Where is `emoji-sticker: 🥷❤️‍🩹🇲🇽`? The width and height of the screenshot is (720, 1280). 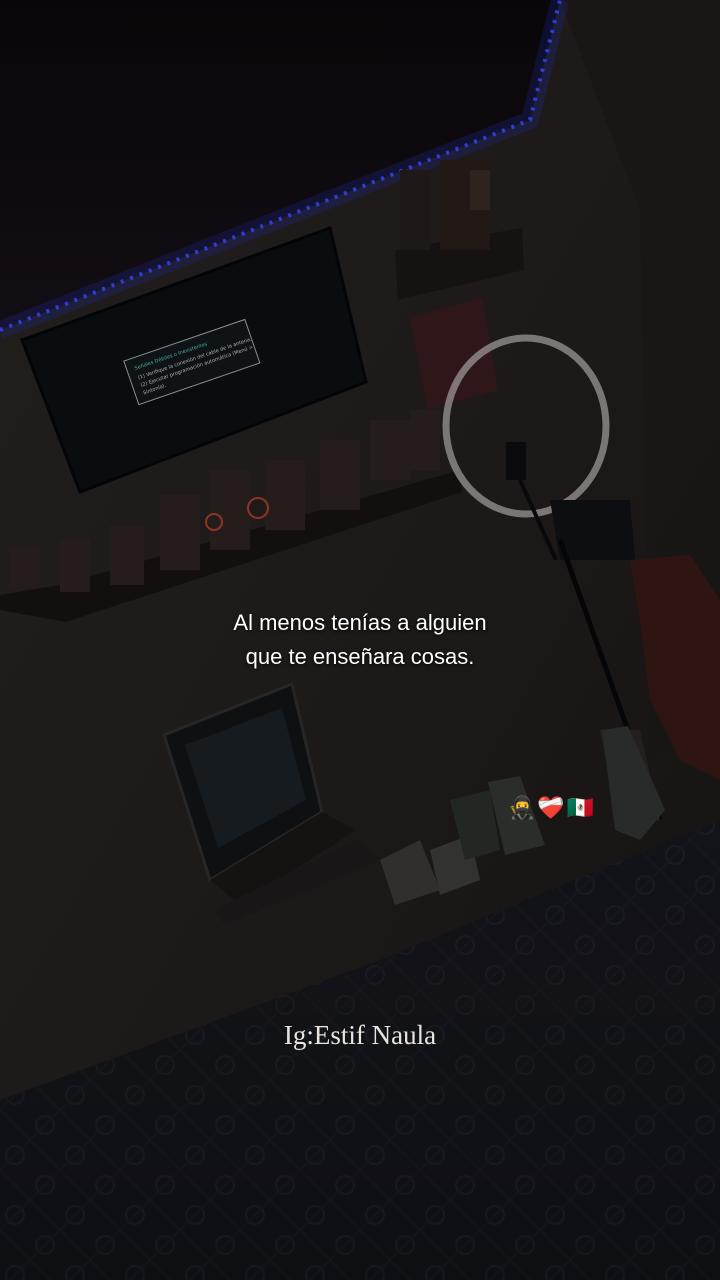
emoji-sticker: 🥷❤️‍🩹🇲🇽 is located at coordinates (552, 808).